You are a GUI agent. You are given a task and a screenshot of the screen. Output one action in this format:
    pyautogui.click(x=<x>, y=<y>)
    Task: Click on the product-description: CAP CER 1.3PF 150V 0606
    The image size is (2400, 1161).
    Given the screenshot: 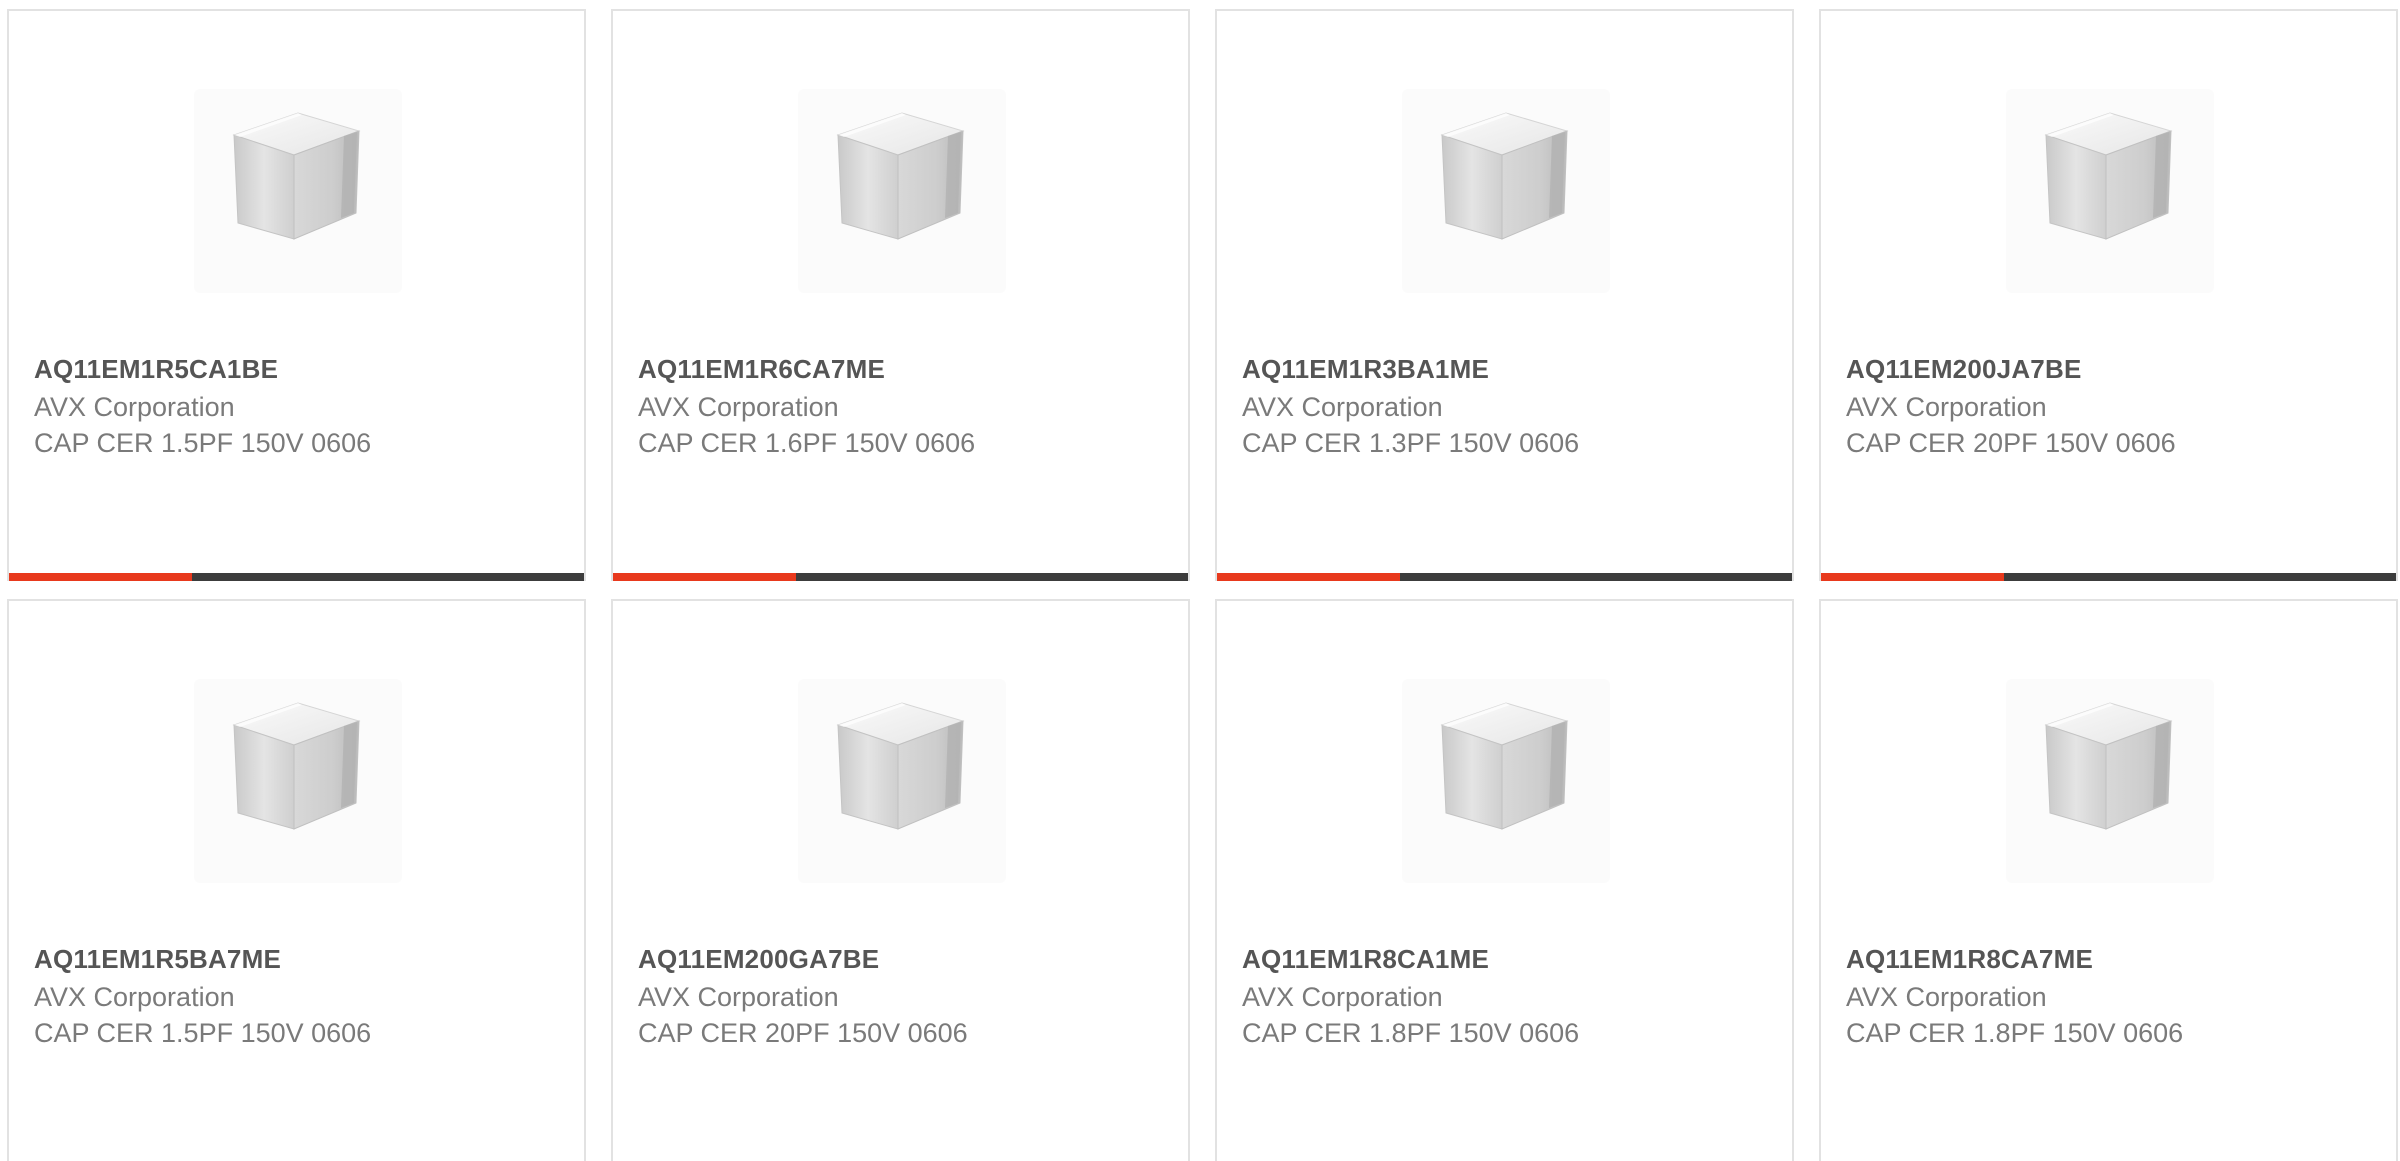 What is the action you would take?
    pyautogui.click(x=1411, y=443)
    